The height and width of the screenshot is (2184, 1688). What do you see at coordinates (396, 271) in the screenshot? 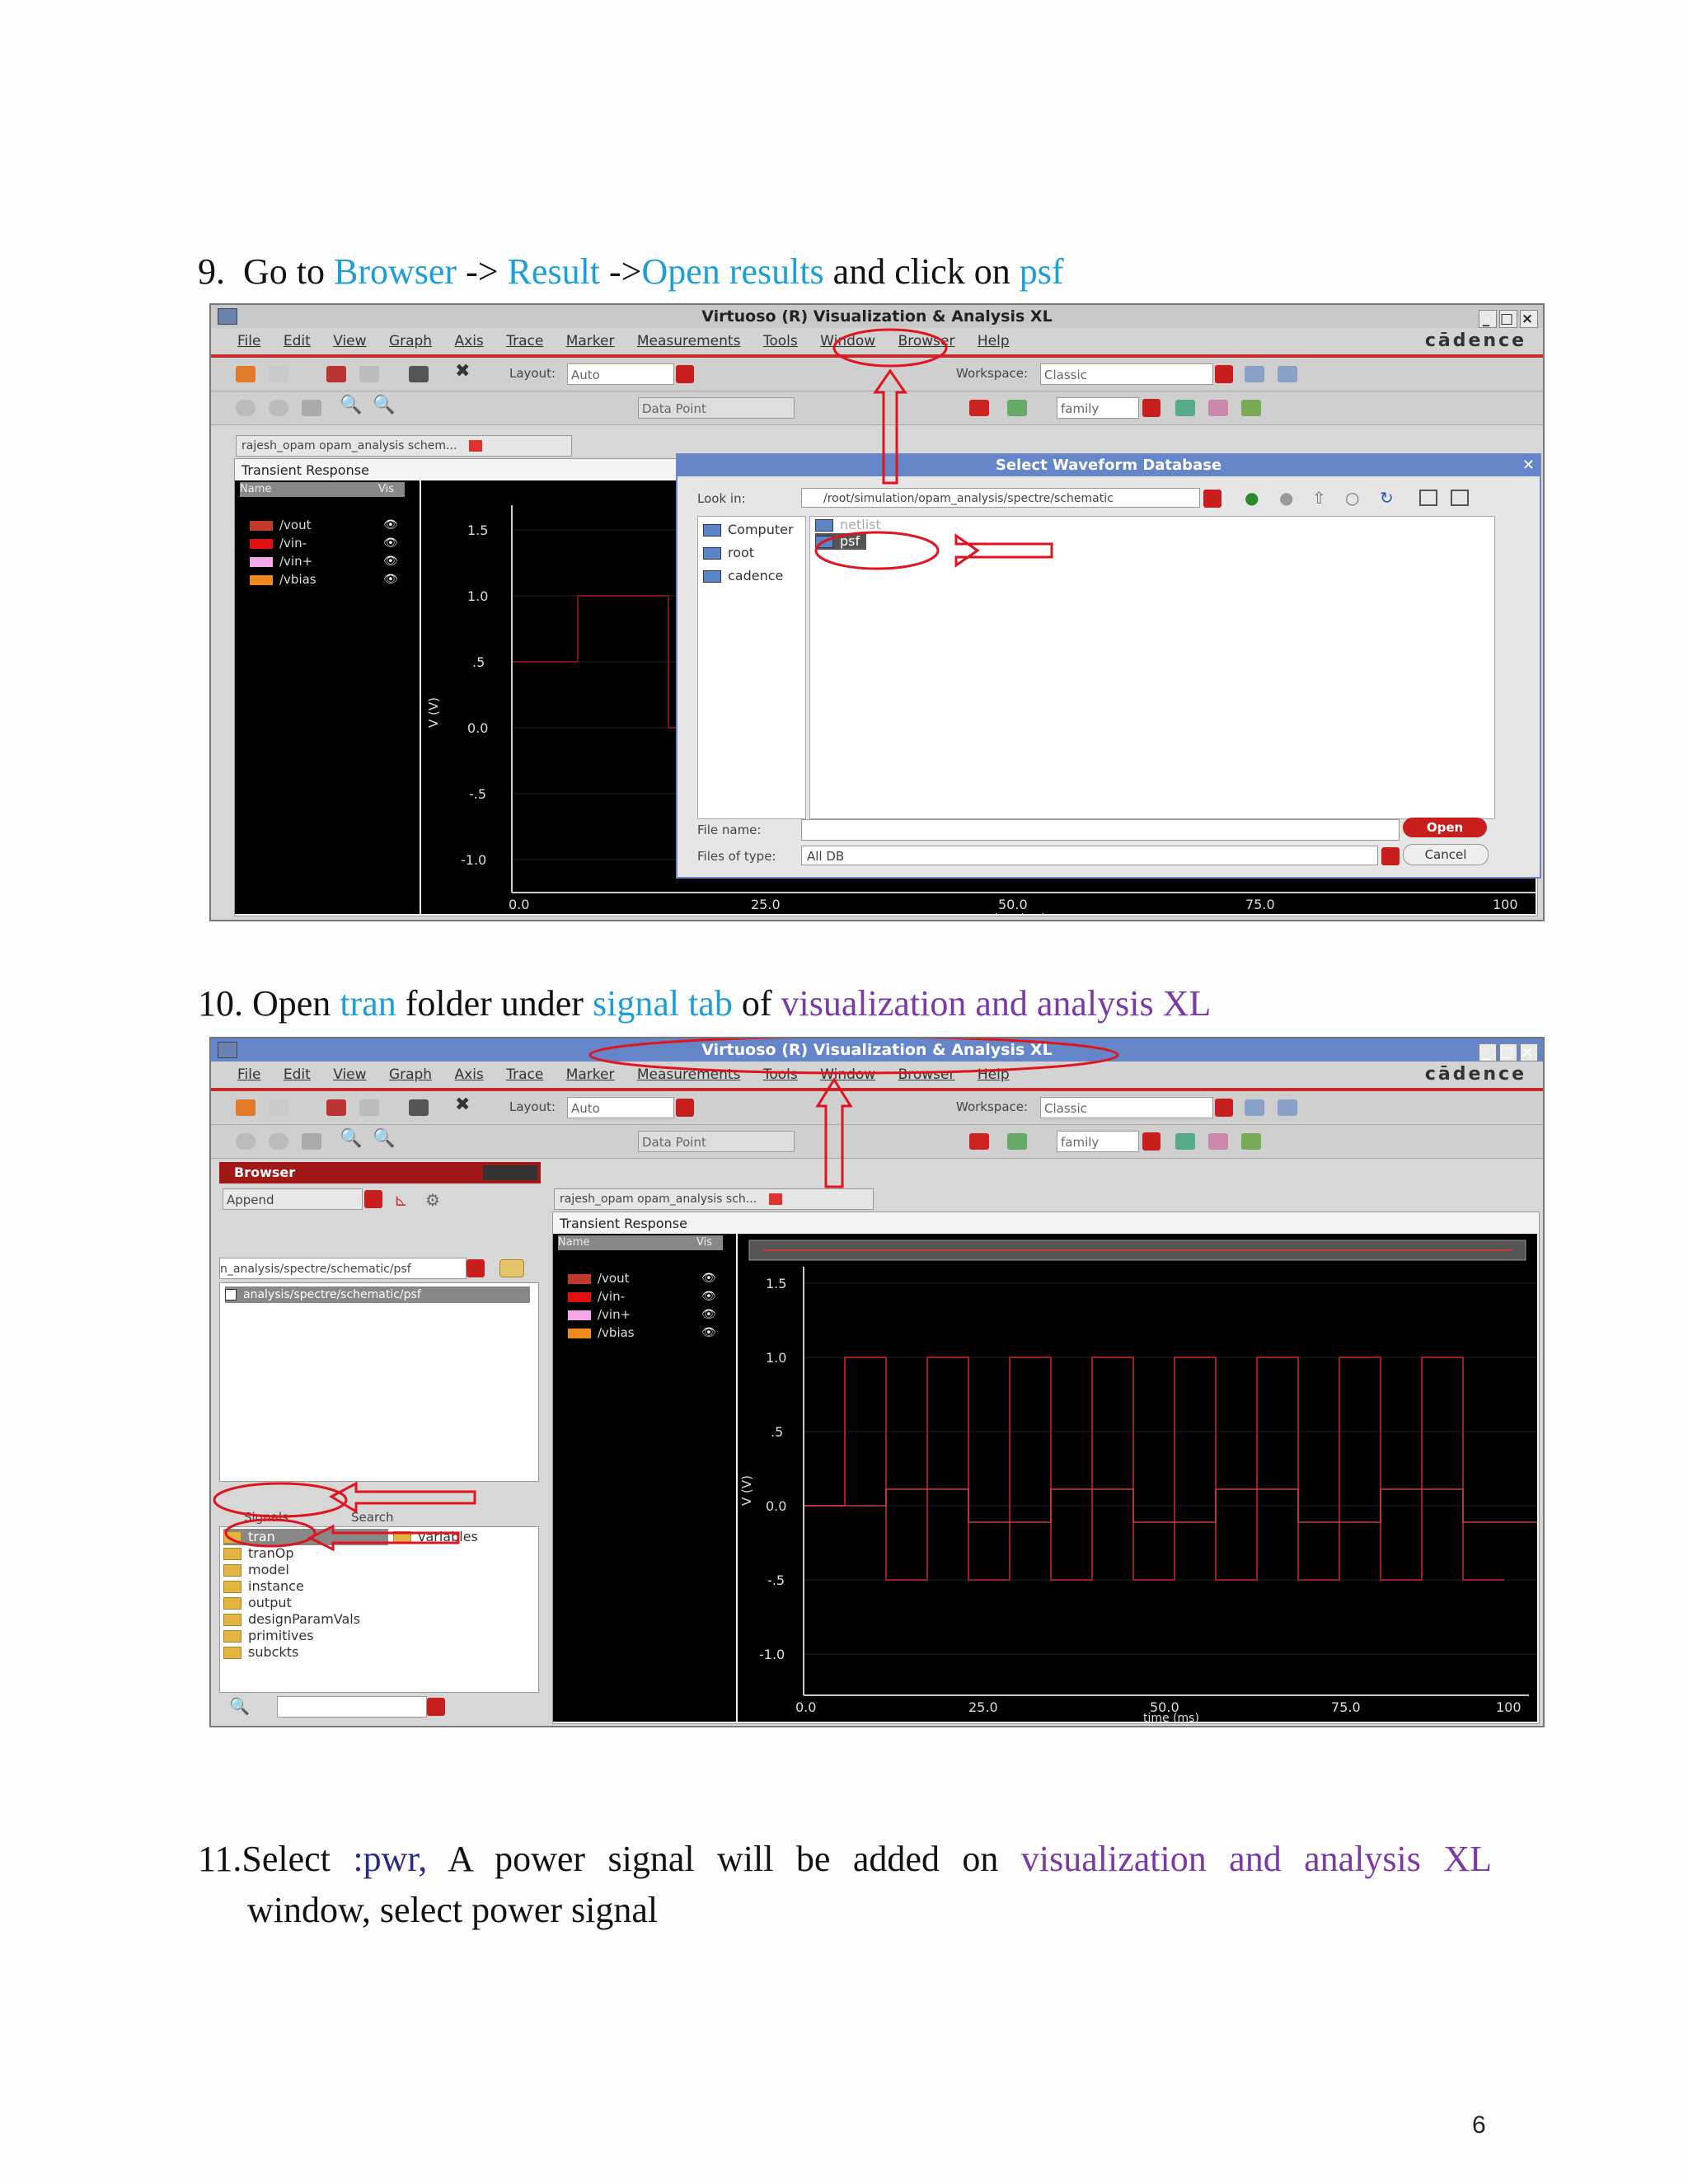
I see `step-9-browser: Browser` at bounding box center [396, 271].